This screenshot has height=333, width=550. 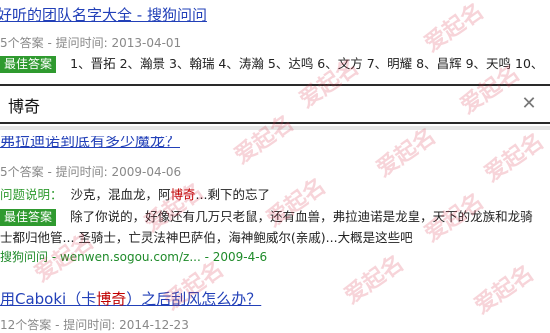 I want to click on result-1-meta: 5个答案 - 提问时间: 2013-04-01, so click(x=91, y=43).